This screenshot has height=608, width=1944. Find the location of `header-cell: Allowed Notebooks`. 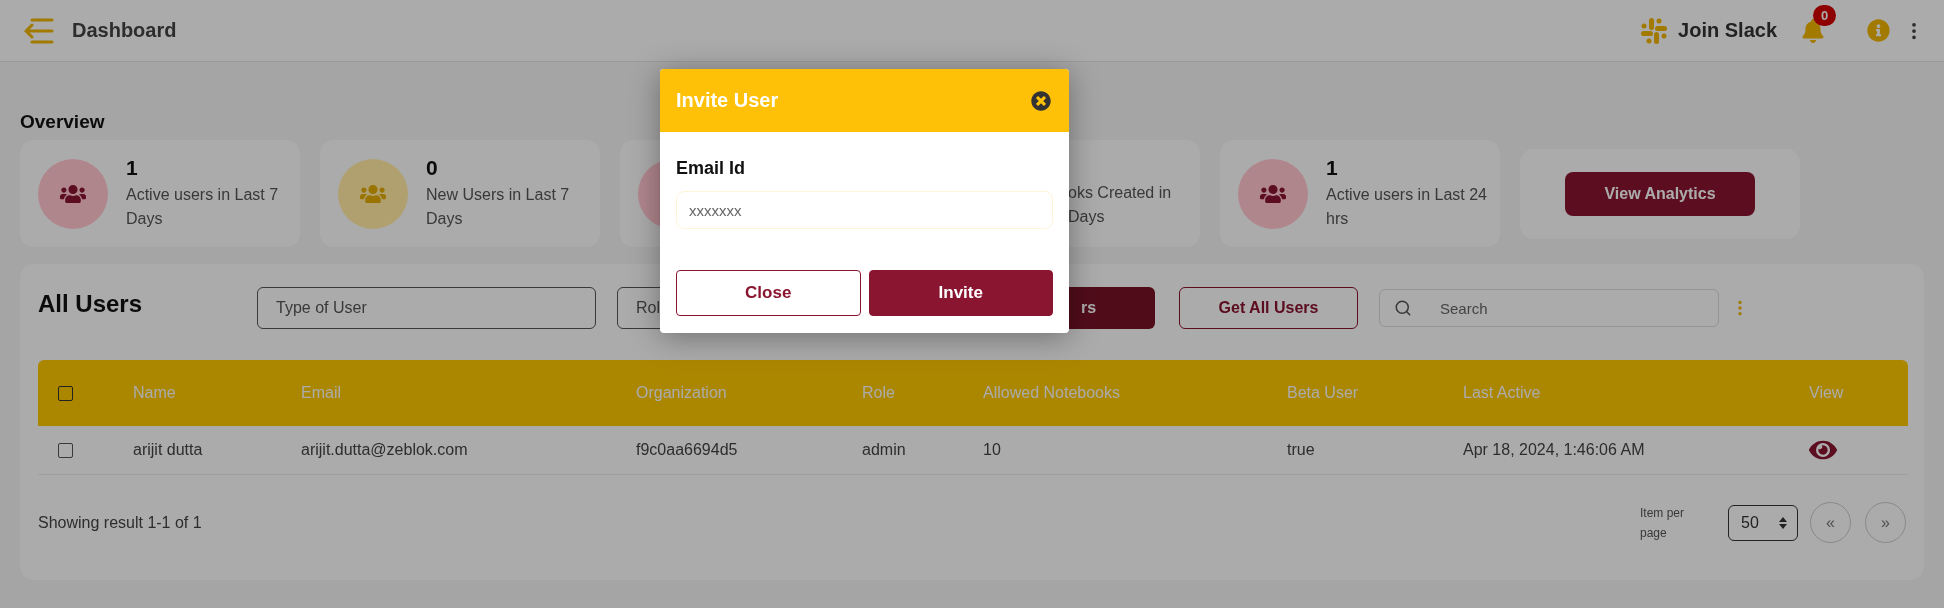

header-cell: Allowed Notebooks is located at coordinates (1115, 393).